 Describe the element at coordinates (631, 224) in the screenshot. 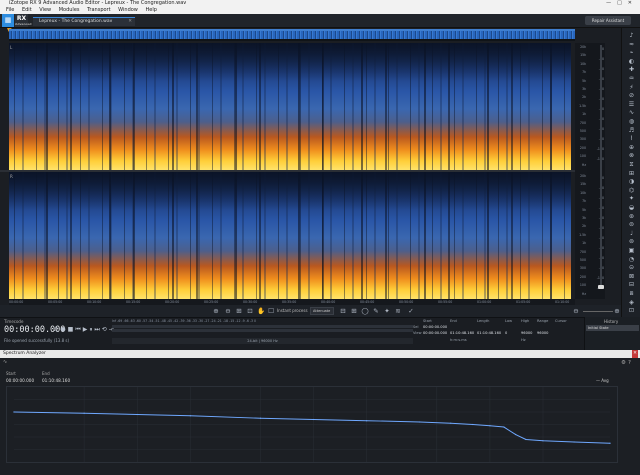

I see `module-icon: ⊜` at that location.